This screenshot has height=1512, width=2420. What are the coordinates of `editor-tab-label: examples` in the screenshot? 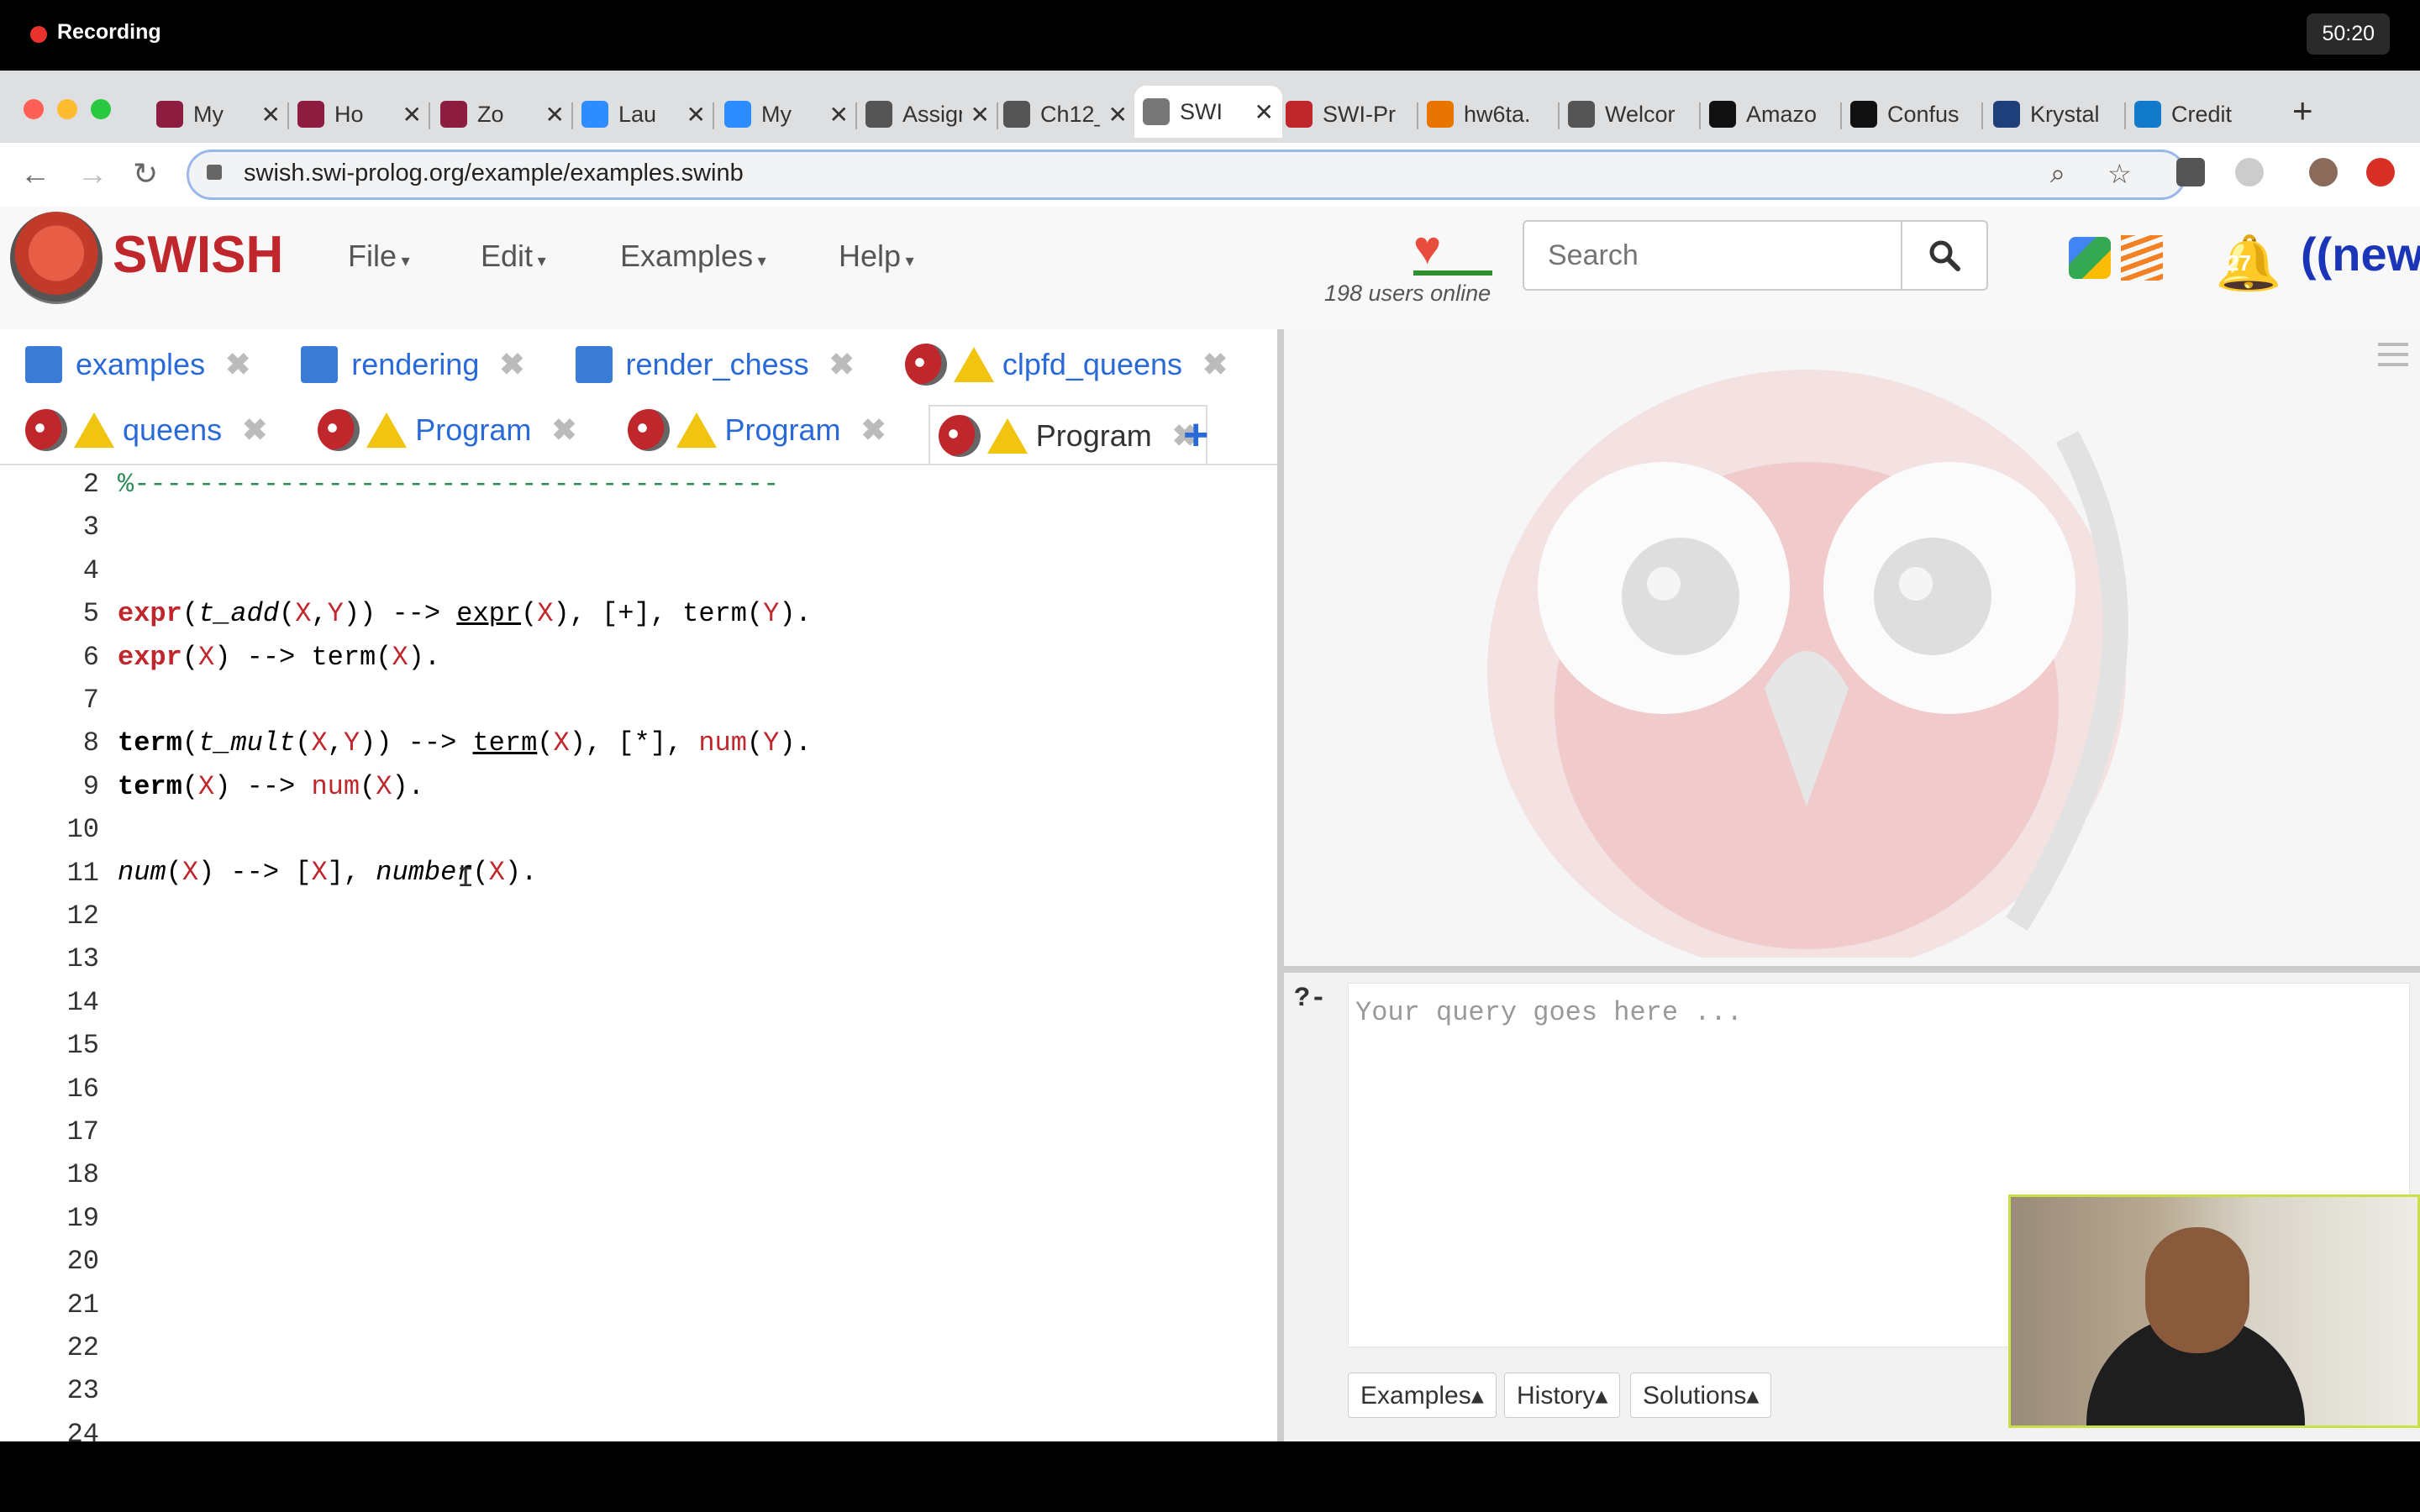 It's located at (141, 364).